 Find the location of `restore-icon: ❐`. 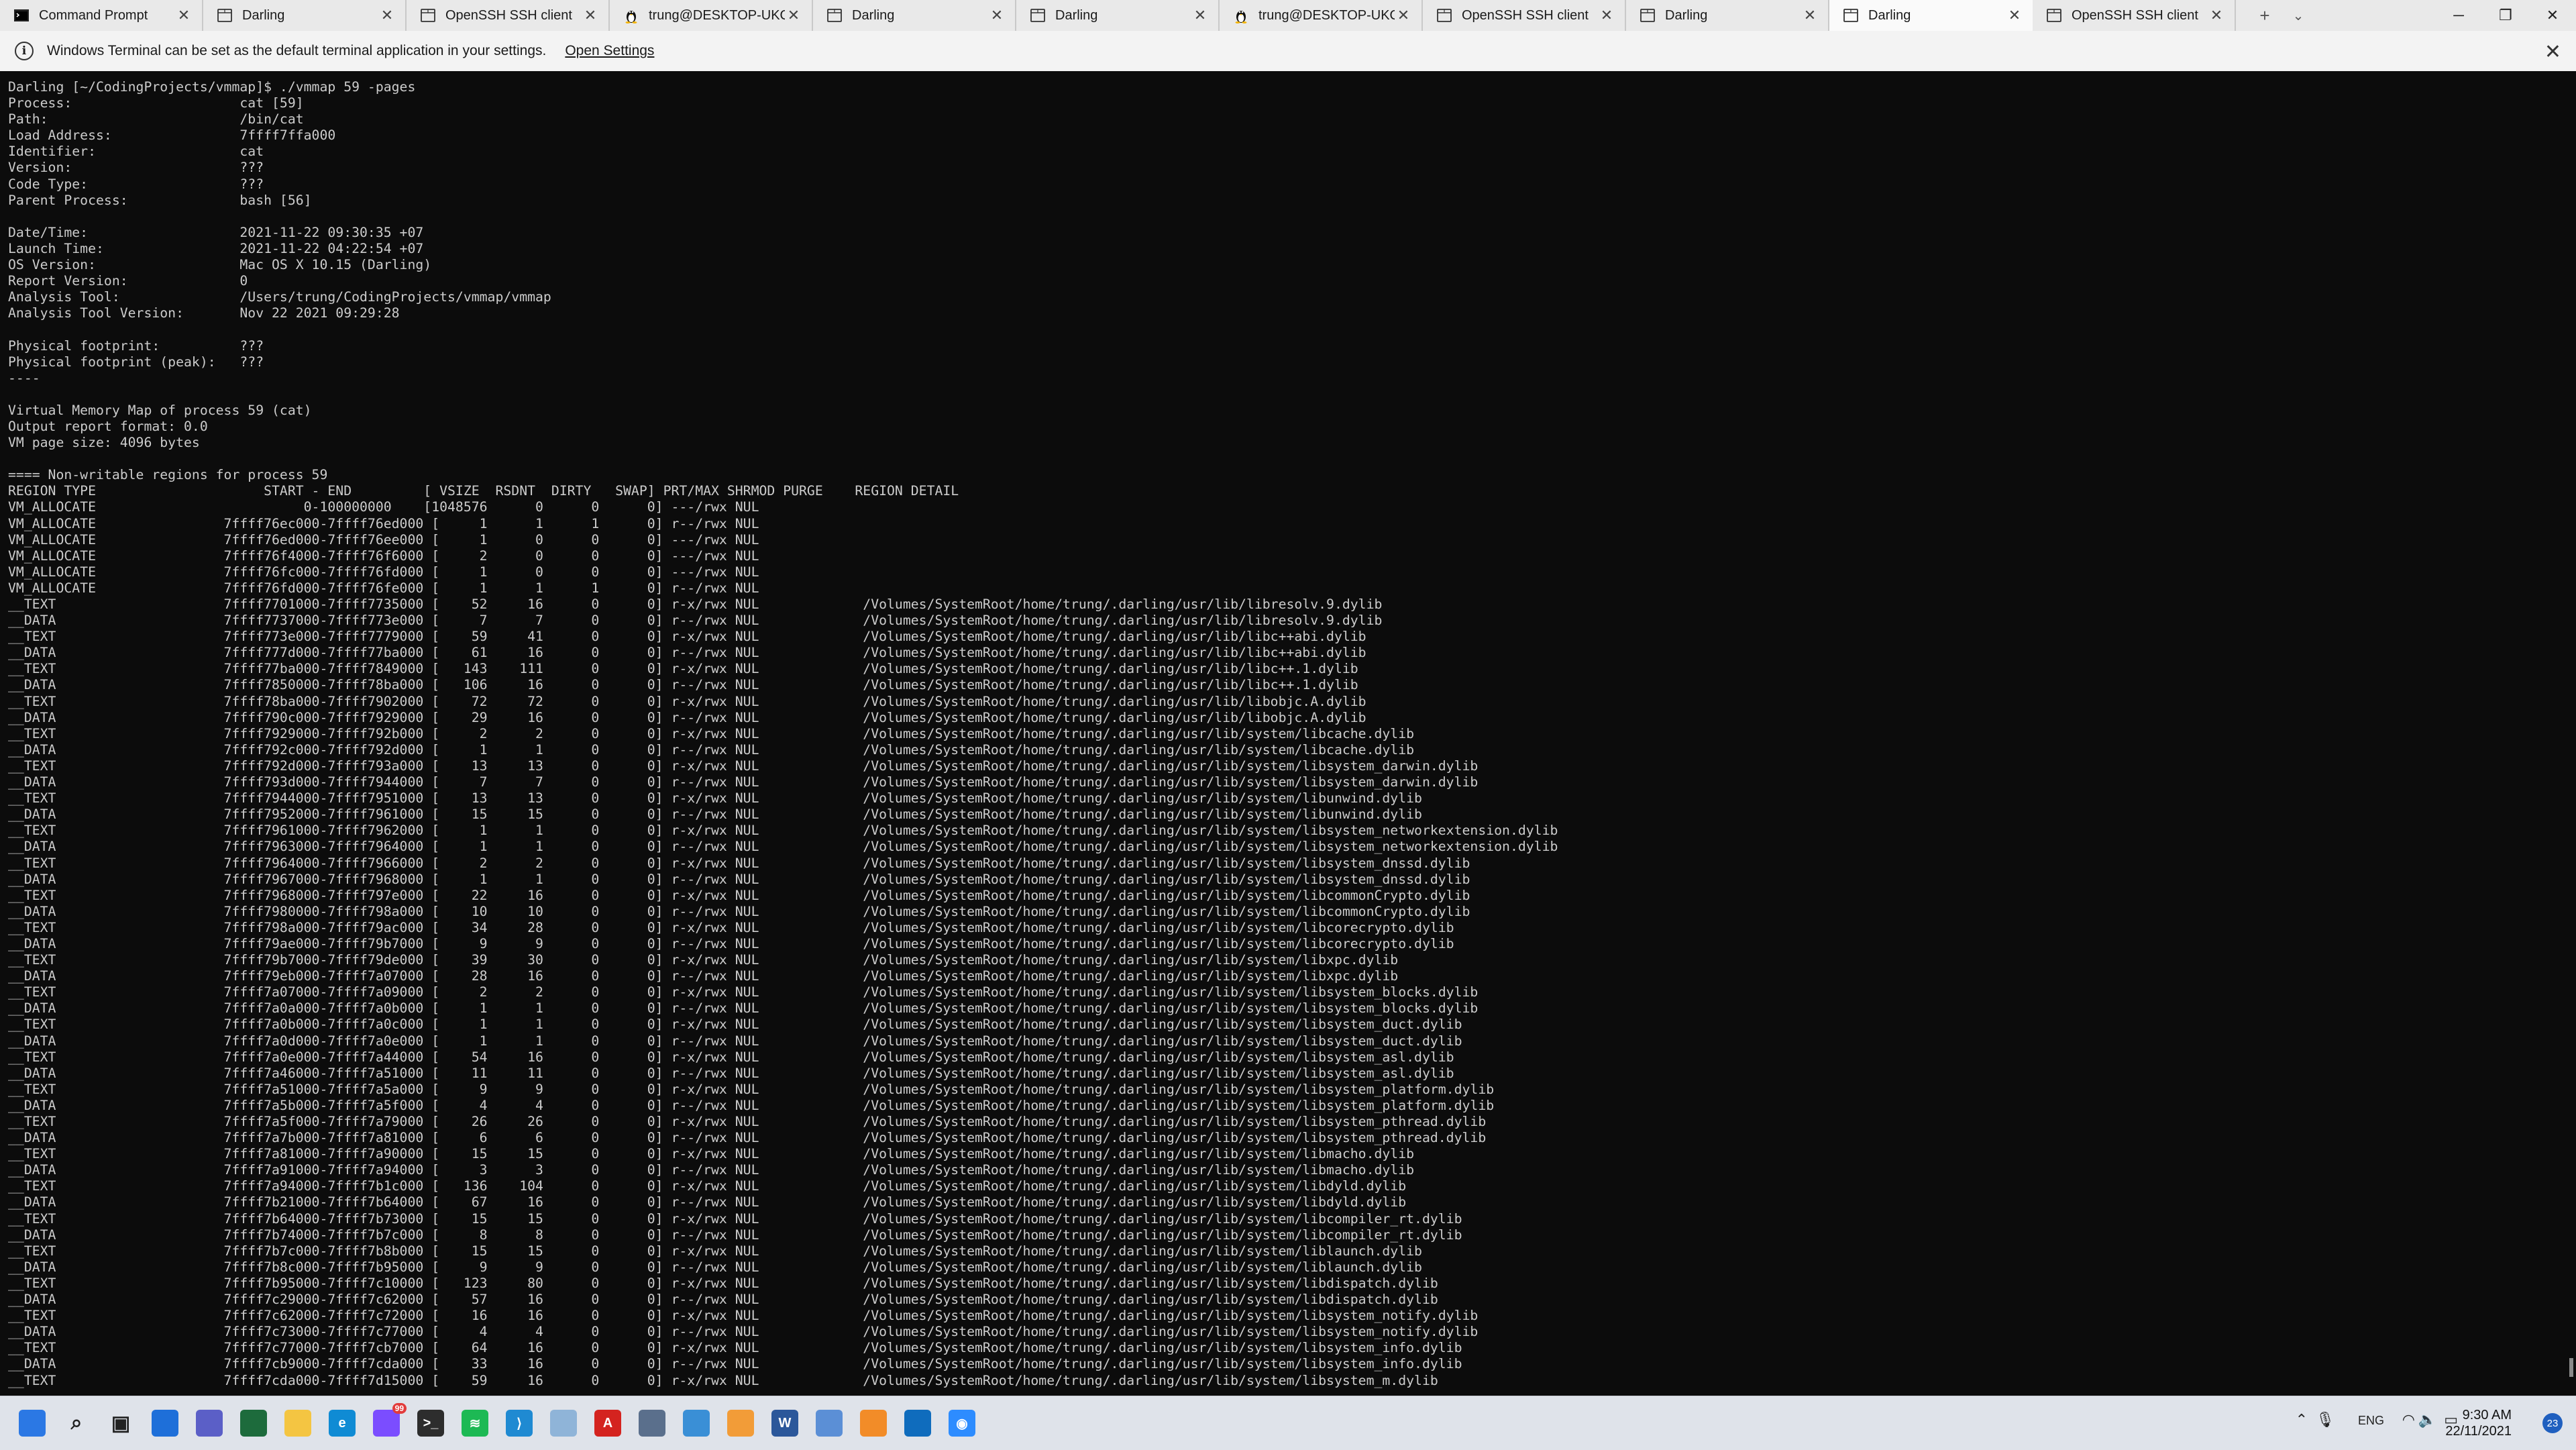

restore-icon: ❐ is located at coordinates (2505, 15).